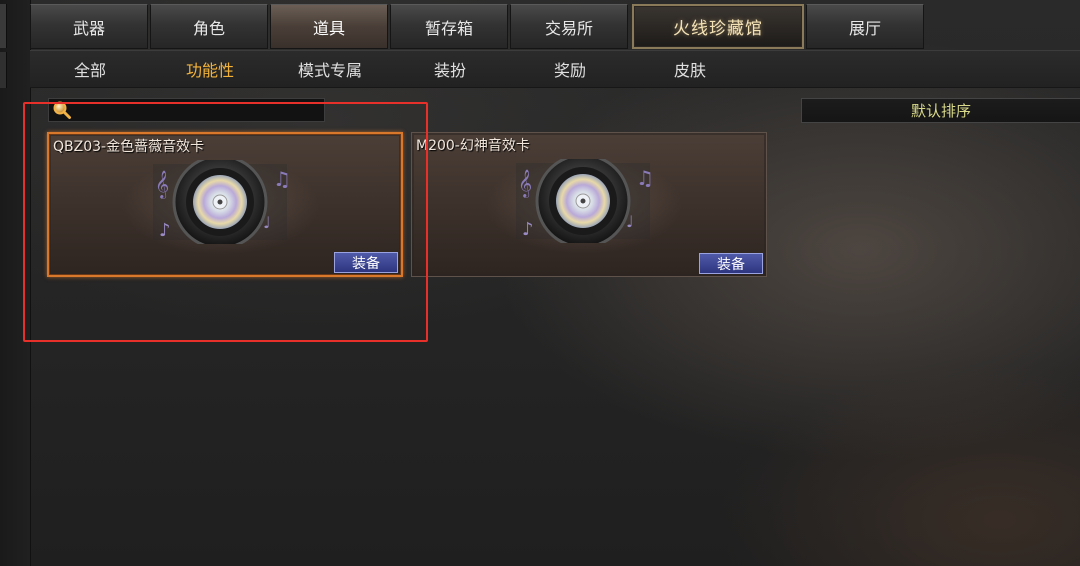  I want to click on subtab-skins: 皮肤, so click(690, 69).